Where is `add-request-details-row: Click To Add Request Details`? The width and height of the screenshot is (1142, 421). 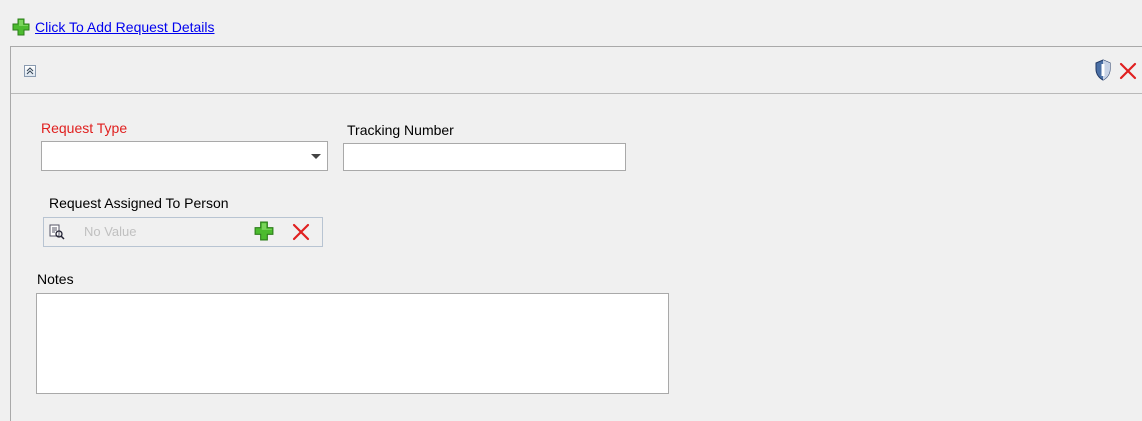
add-request-details-row: Click To Add Request Details is located at coordinates (113, 27).